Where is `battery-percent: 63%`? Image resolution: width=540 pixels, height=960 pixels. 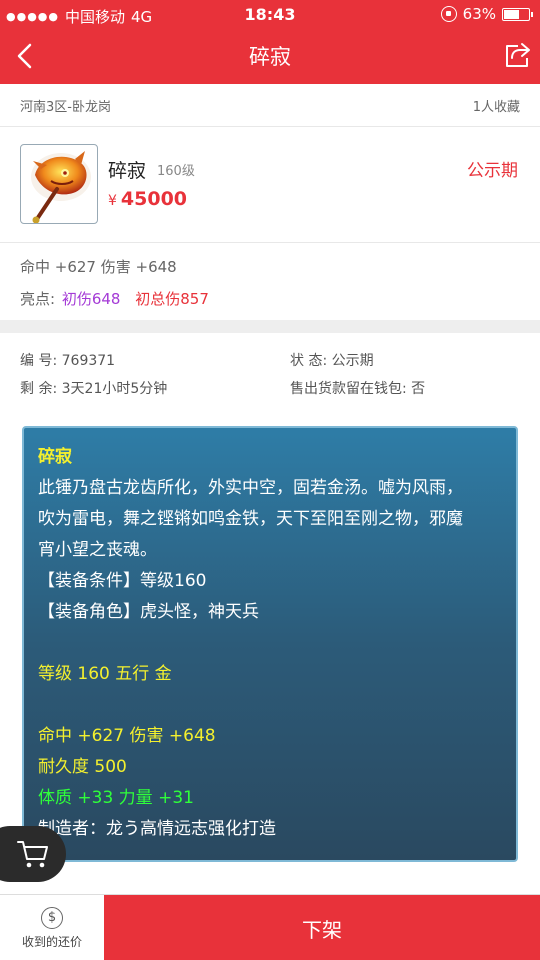 battery-percent: 63% is located at coordinates (479, 14).